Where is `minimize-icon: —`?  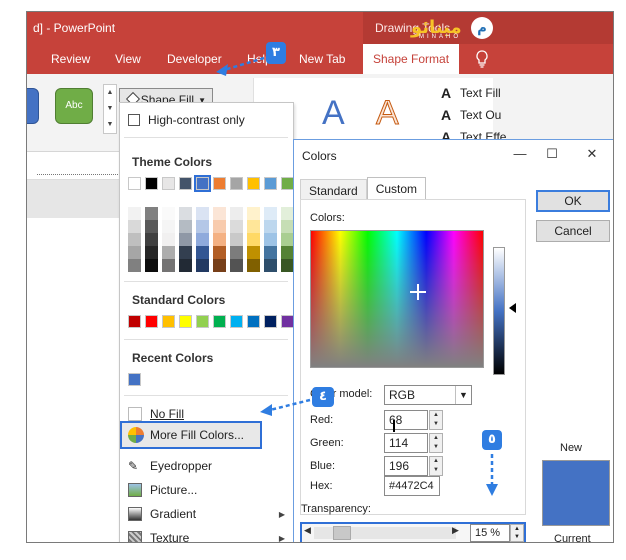 minimize-icon: — is located at coordinates (520, 154).